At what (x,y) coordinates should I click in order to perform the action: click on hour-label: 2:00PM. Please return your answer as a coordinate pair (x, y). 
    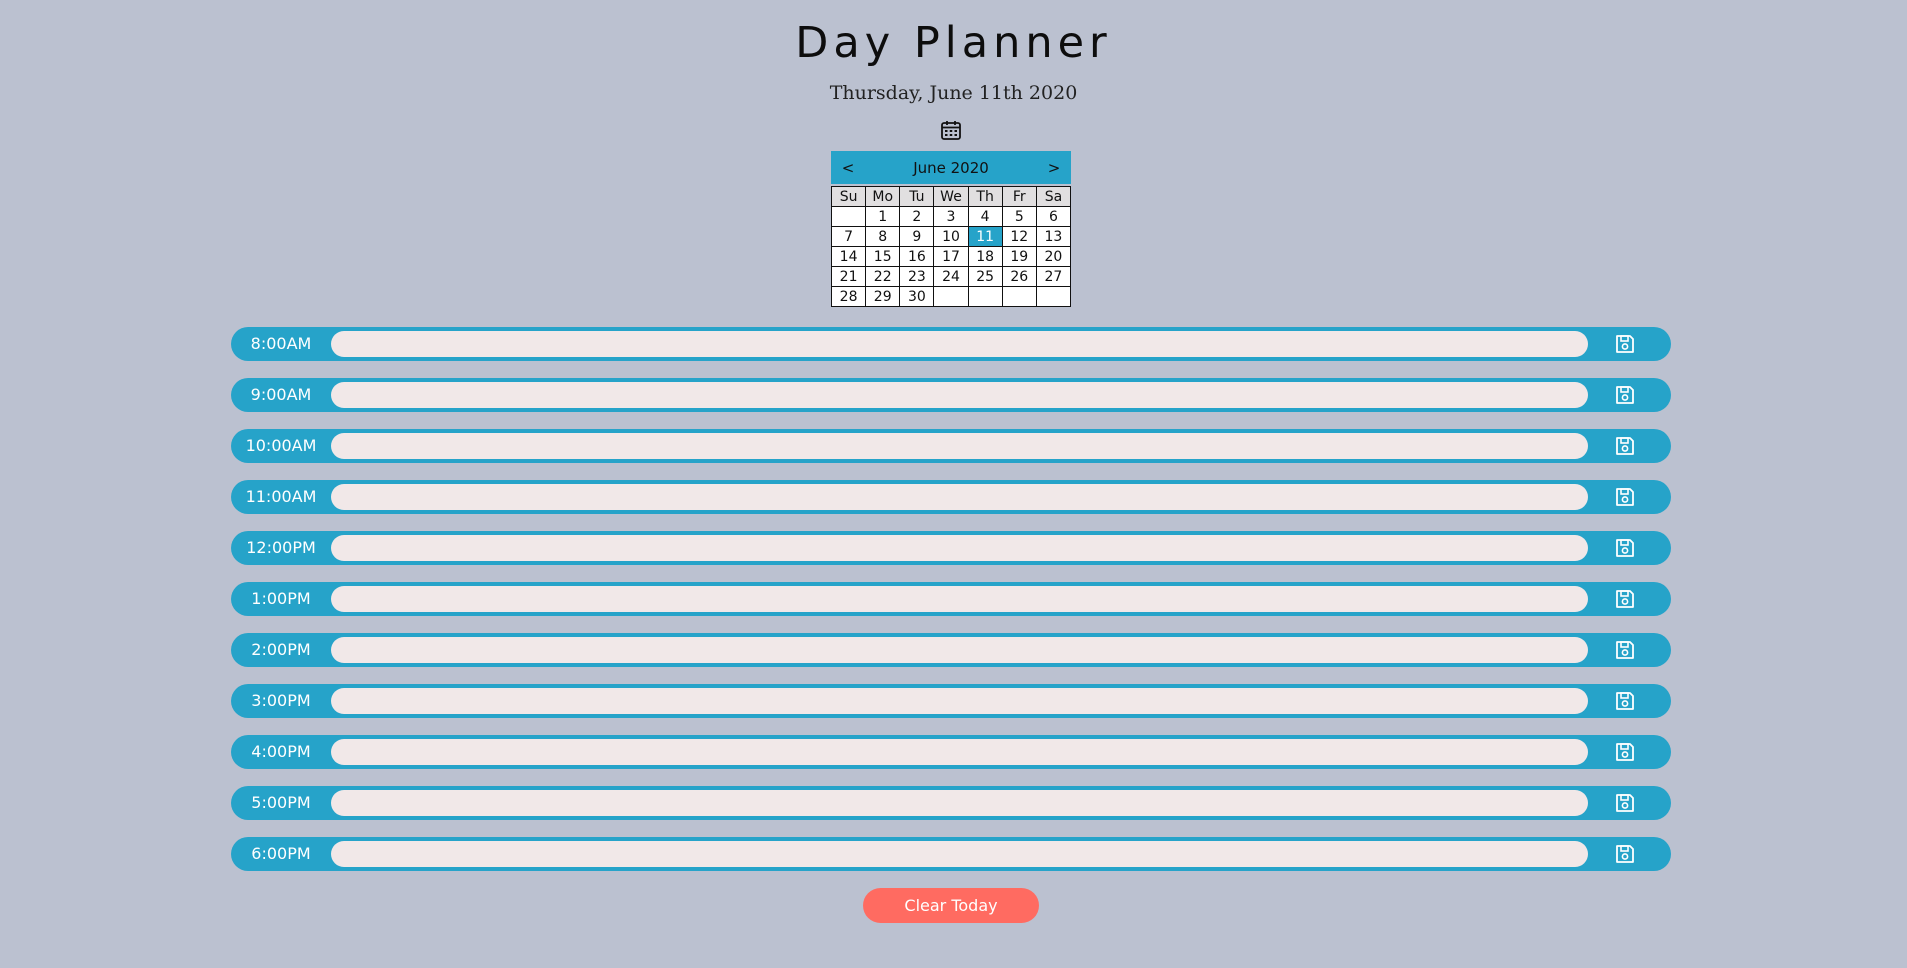
    Looking at the image, I should click on (281, 649).